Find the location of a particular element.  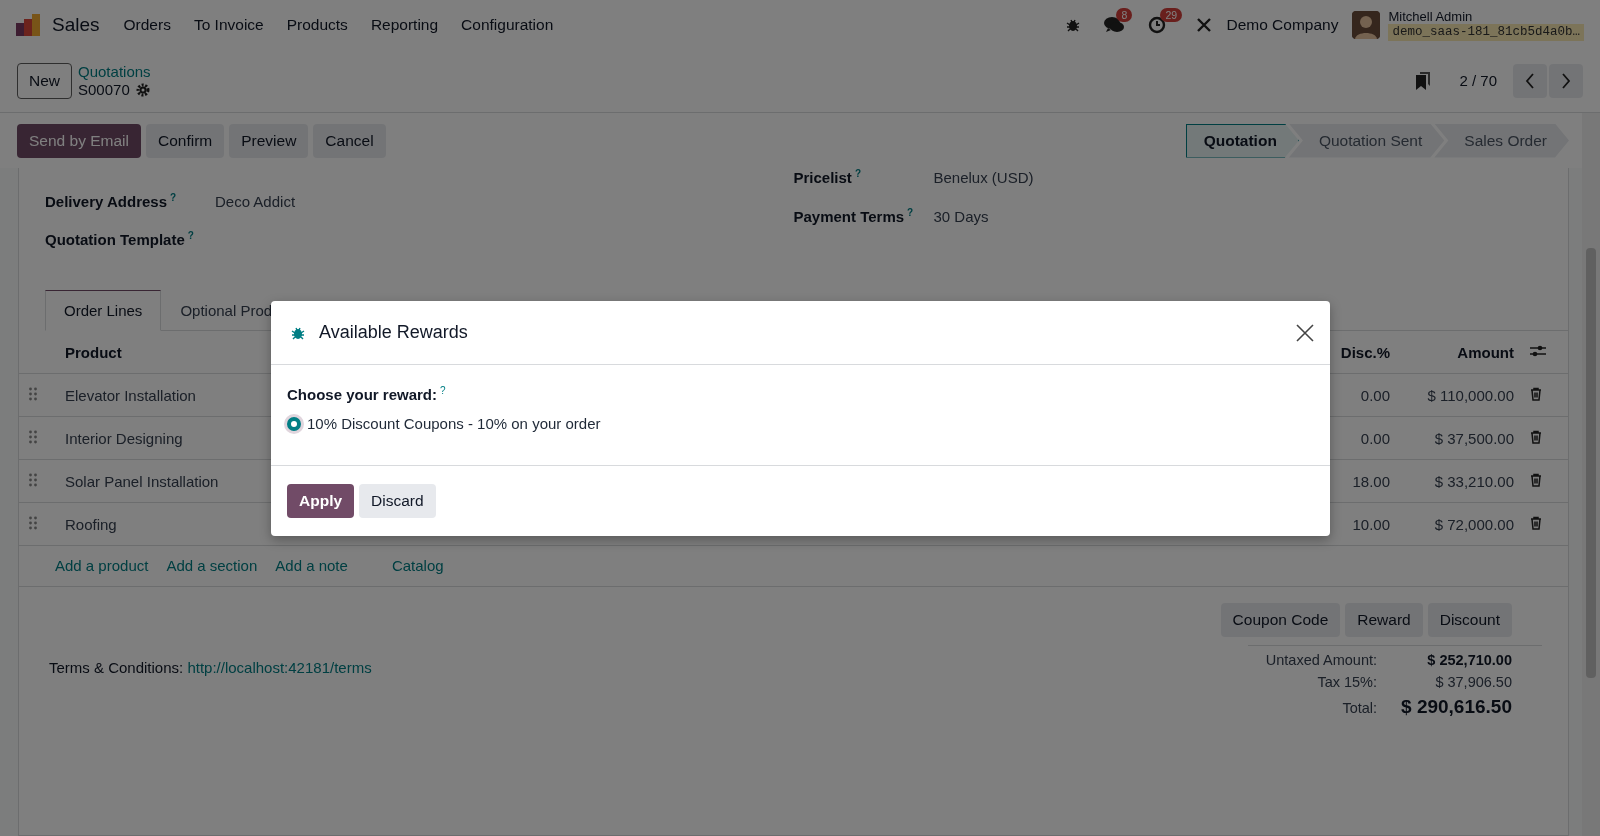

field-label: Delivery Address is located at coordinates (106, 201).